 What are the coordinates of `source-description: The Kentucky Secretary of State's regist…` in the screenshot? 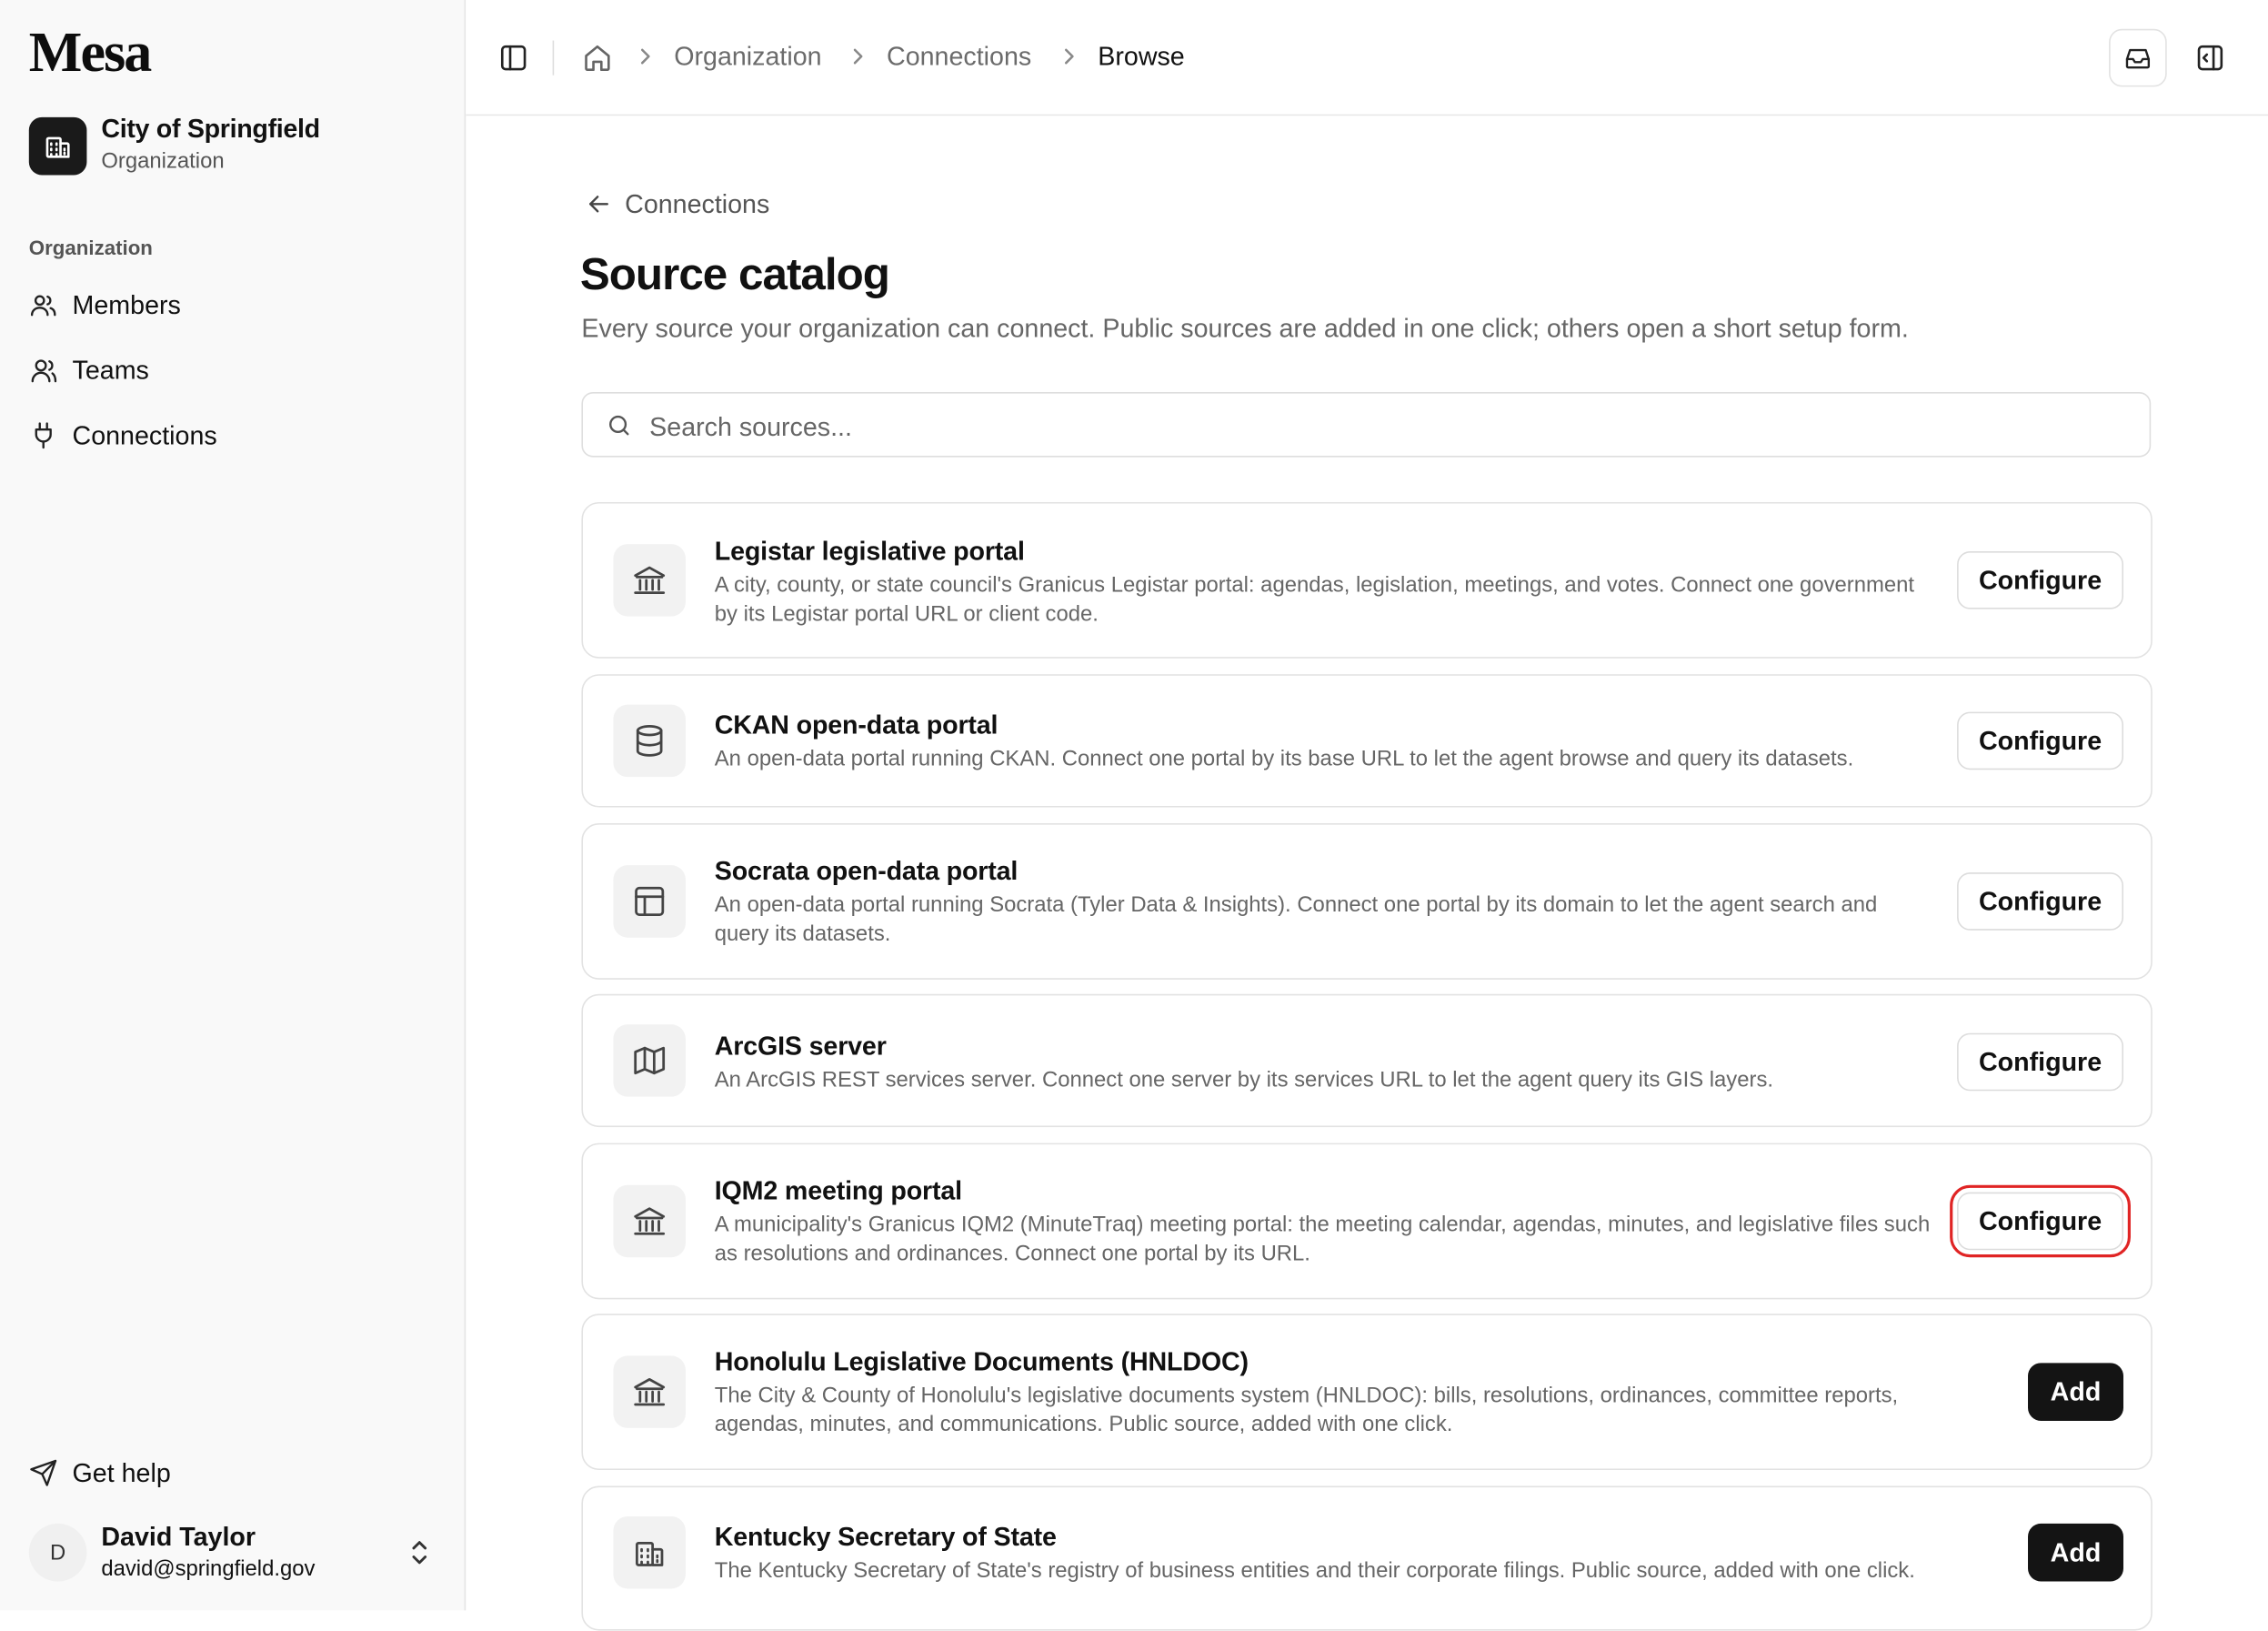 It's located at (1314, 1571).